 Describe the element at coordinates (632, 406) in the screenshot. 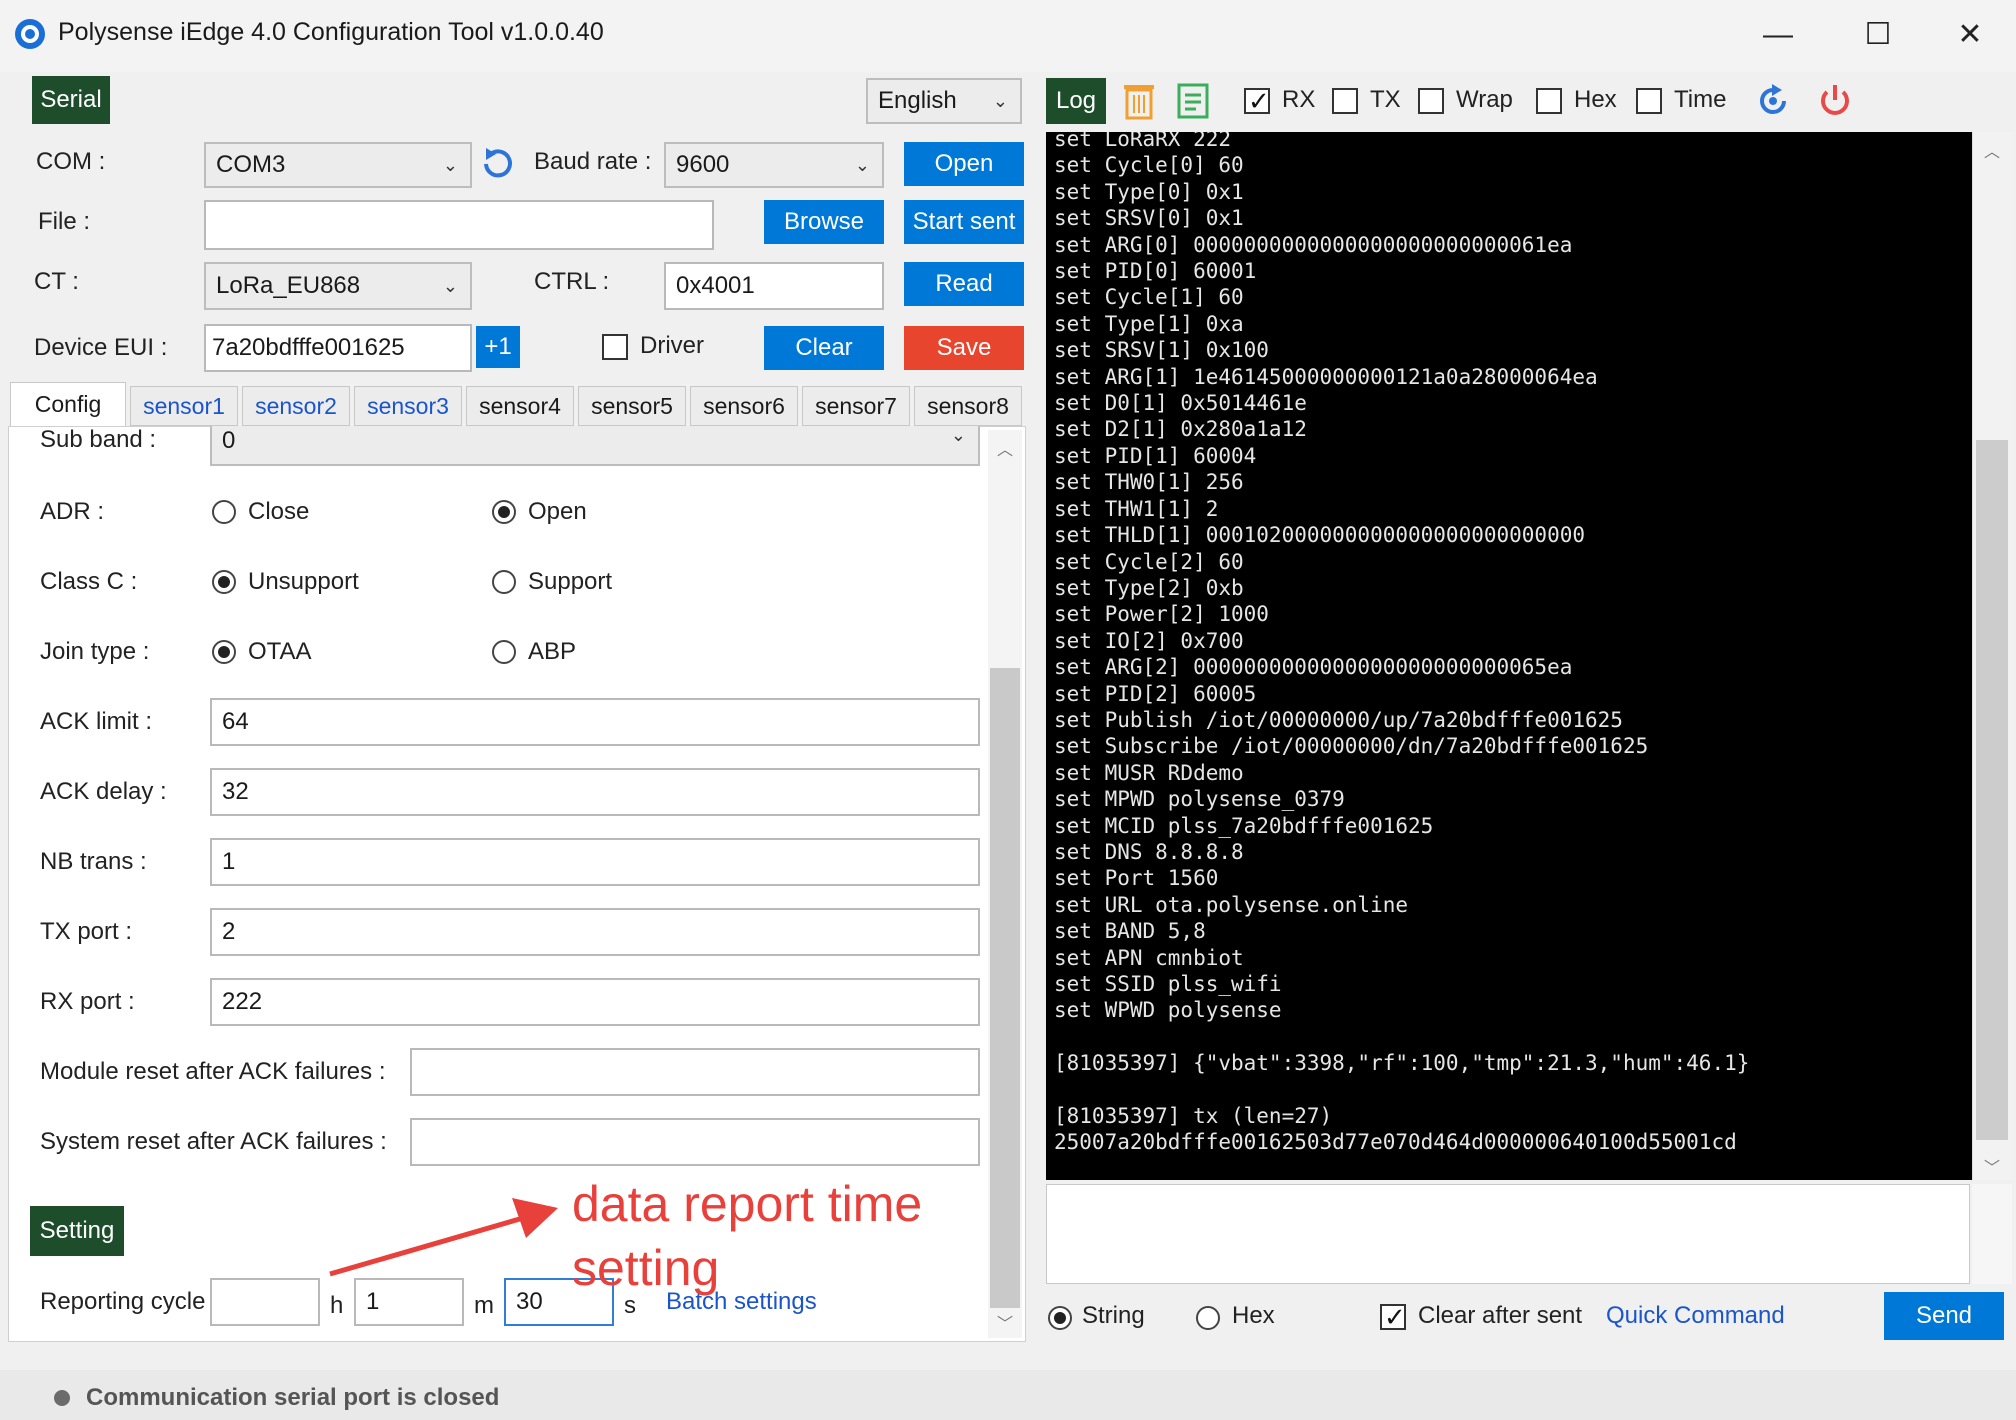

I see `tab-sensor5: sensor5` at that location.